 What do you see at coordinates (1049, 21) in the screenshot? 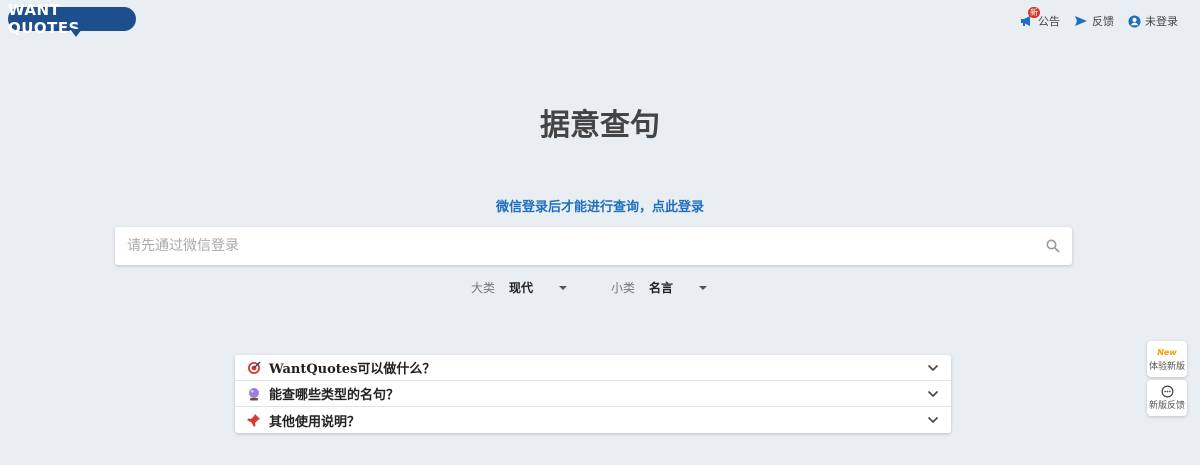
I see `announcement-label: 公告` at bounding box center [1049, 21].